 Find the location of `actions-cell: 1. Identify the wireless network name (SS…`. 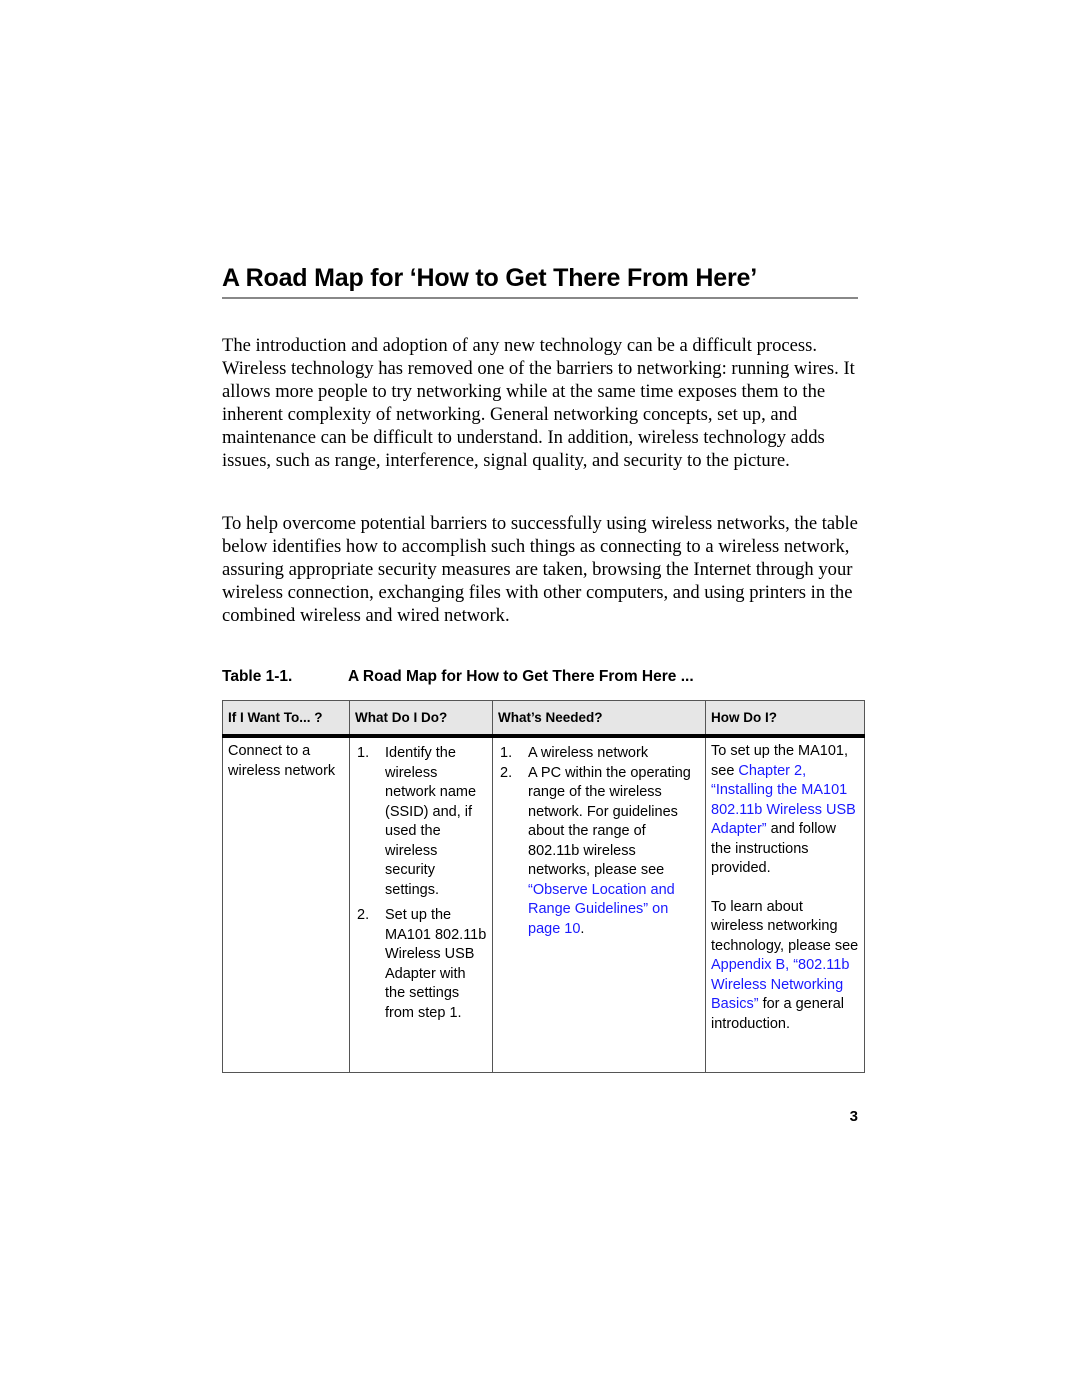

actions-cell: 1. Identify the wireless network name (SS… is located at coordinates (421, 904).